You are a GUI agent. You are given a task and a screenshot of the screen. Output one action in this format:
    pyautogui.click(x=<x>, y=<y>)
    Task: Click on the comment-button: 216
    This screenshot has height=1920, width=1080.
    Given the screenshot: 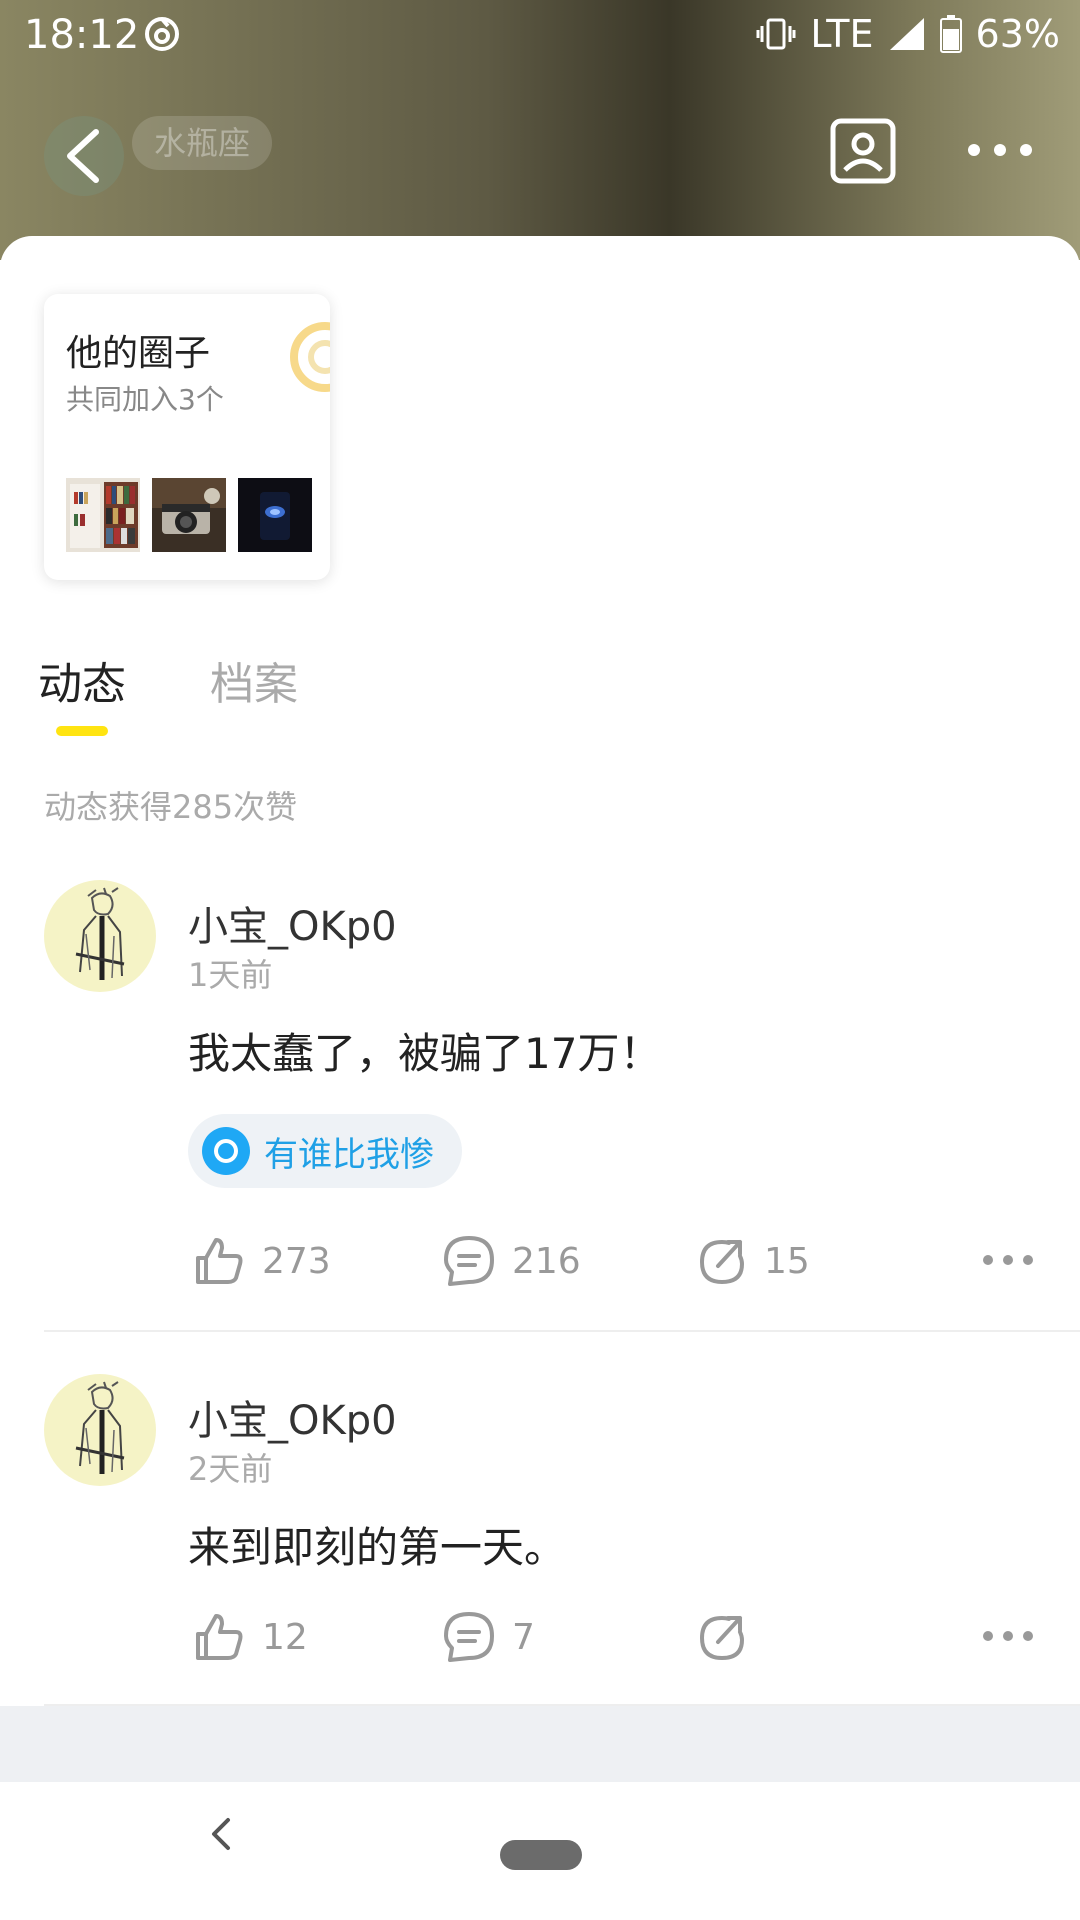 What is the action you would take?
    pyautogui.click(x=511, y=1261)
    